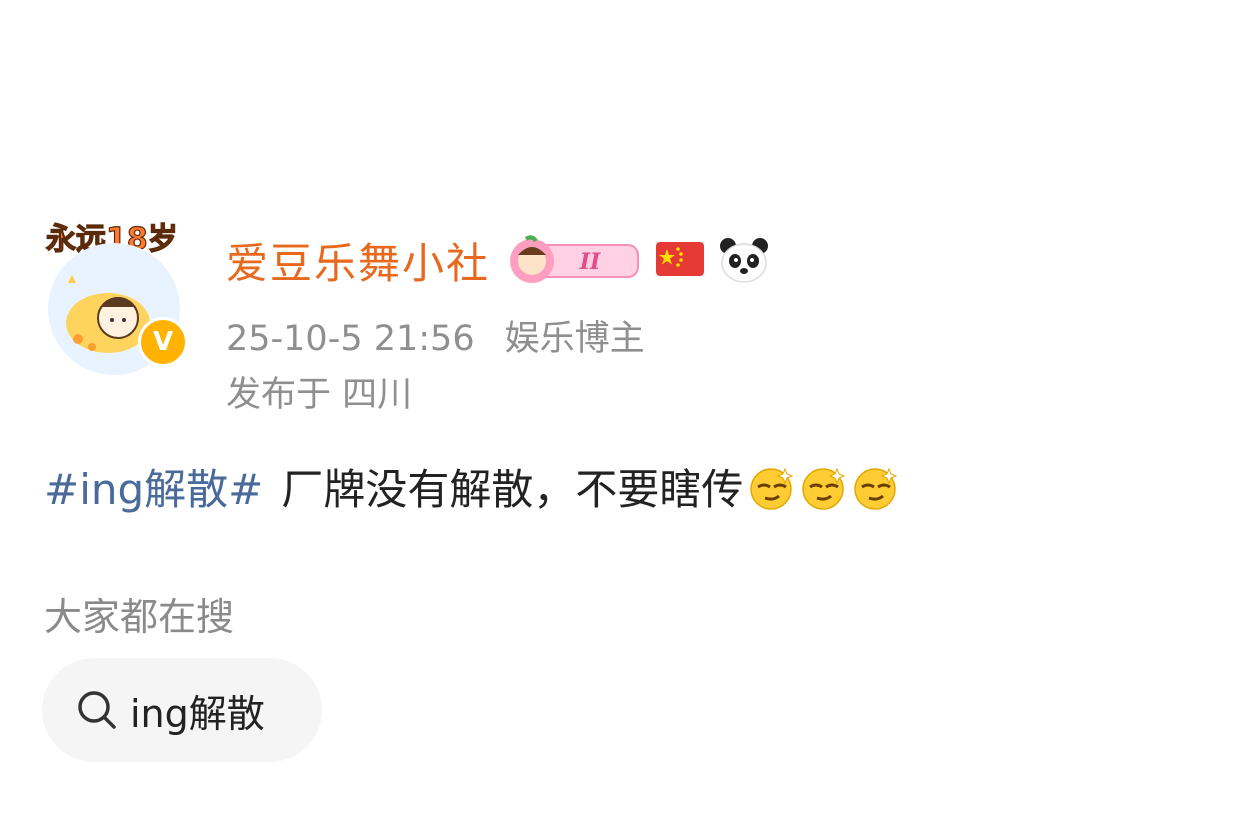 The width and height of the screenshot is (1260, 840). Describe the element at coordinates (350, 339) in the screenshot. I see `post-timestamp: 25-10-5 21:56` at that location.